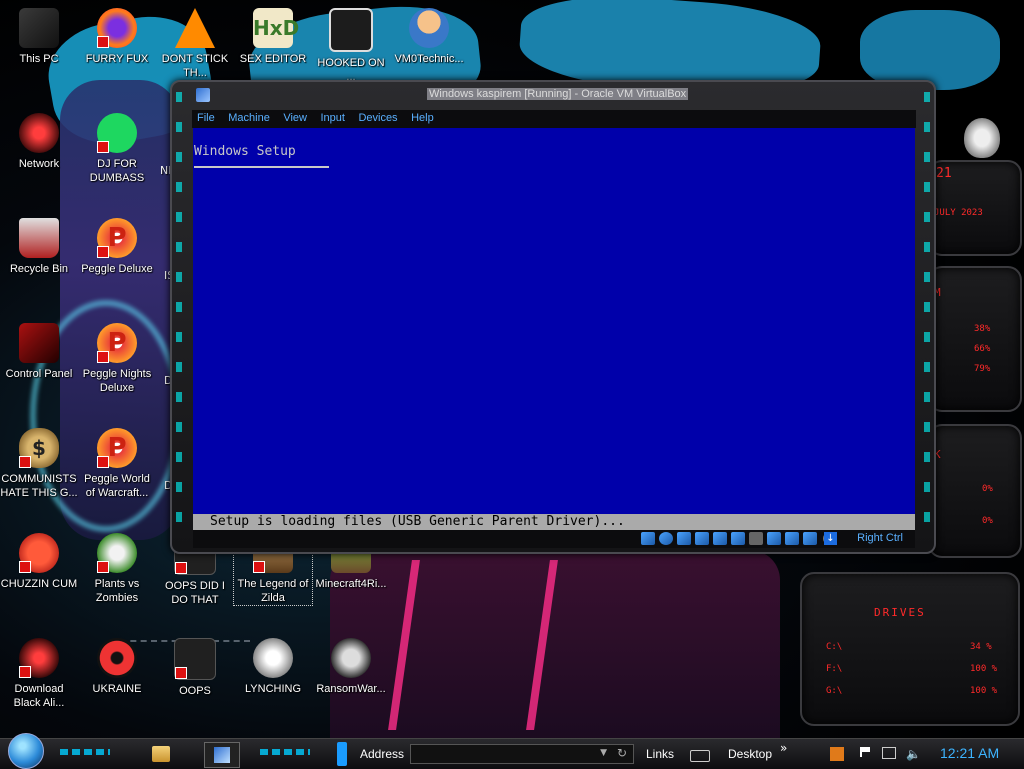 The image size is (1024, 769). Describe the element at coordinates (554, 539) in the screenshot. I see `vbox-statusbar: ↓ Right Ctrl` at that location.